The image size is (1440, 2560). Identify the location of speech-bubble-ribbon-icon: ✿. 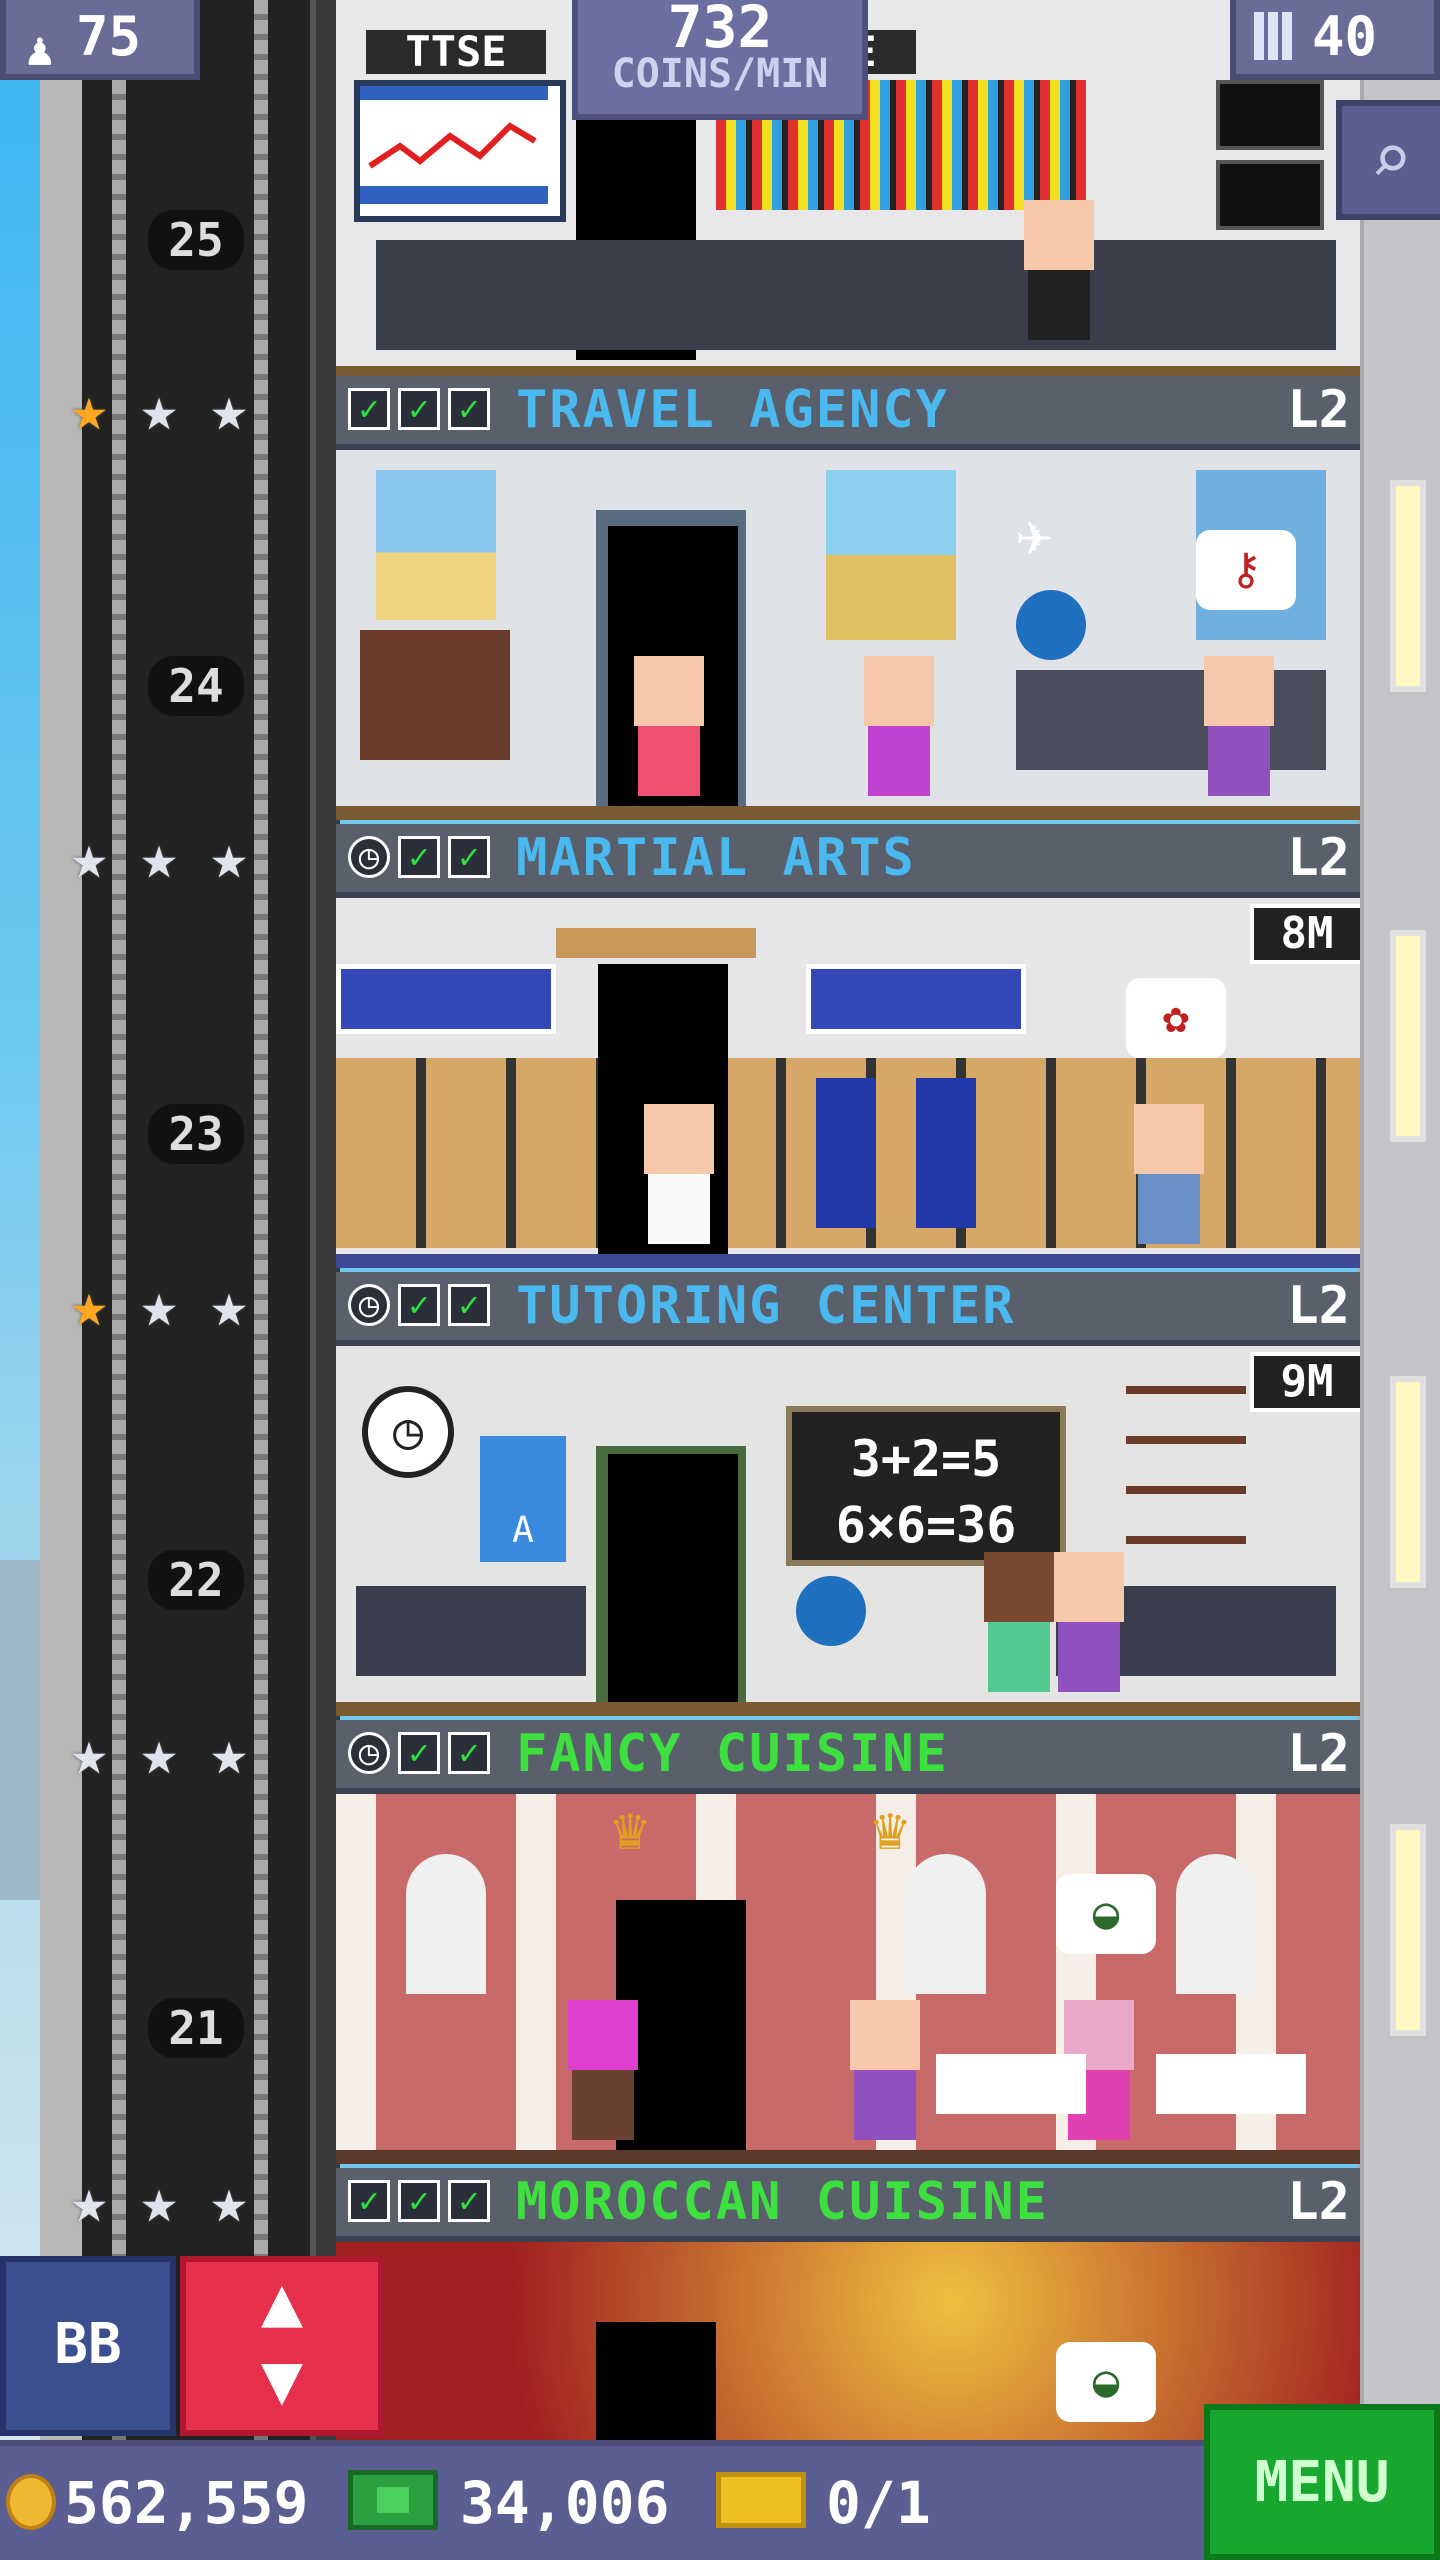
(1176, 1018).